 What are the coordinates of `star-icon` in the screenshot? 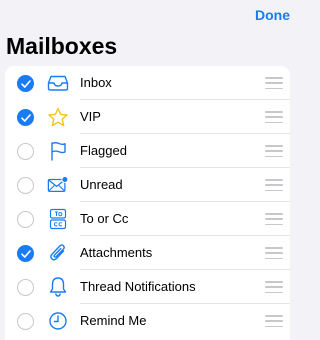 It's located at (58, 117).